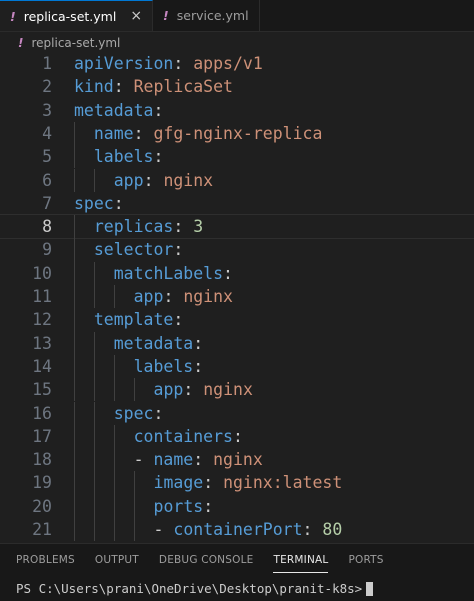 Image resolution: width=474 pixels, height=601 pixels. What do you see at coordinates (47, 87) in the screenshot?
I see `line-number: 2` at bounding box center [47, 87].